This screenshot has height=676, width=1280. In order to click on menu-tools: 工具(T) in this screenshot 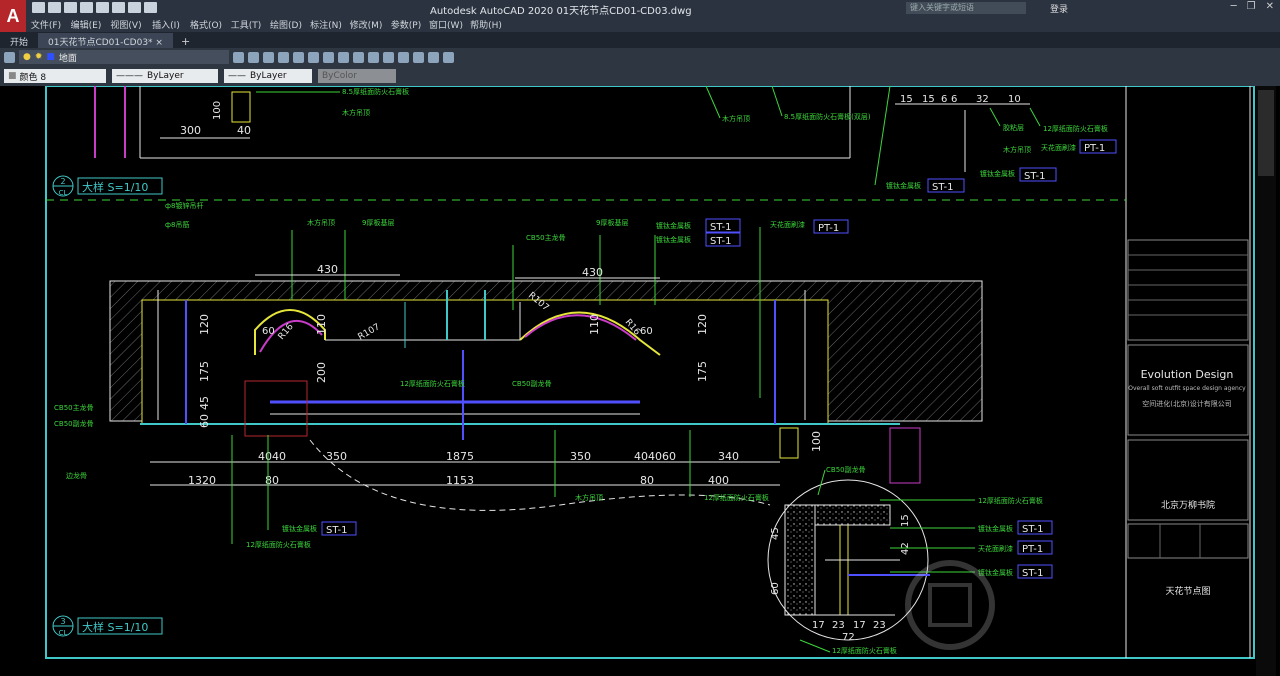, I will do `click(246, 24)`.